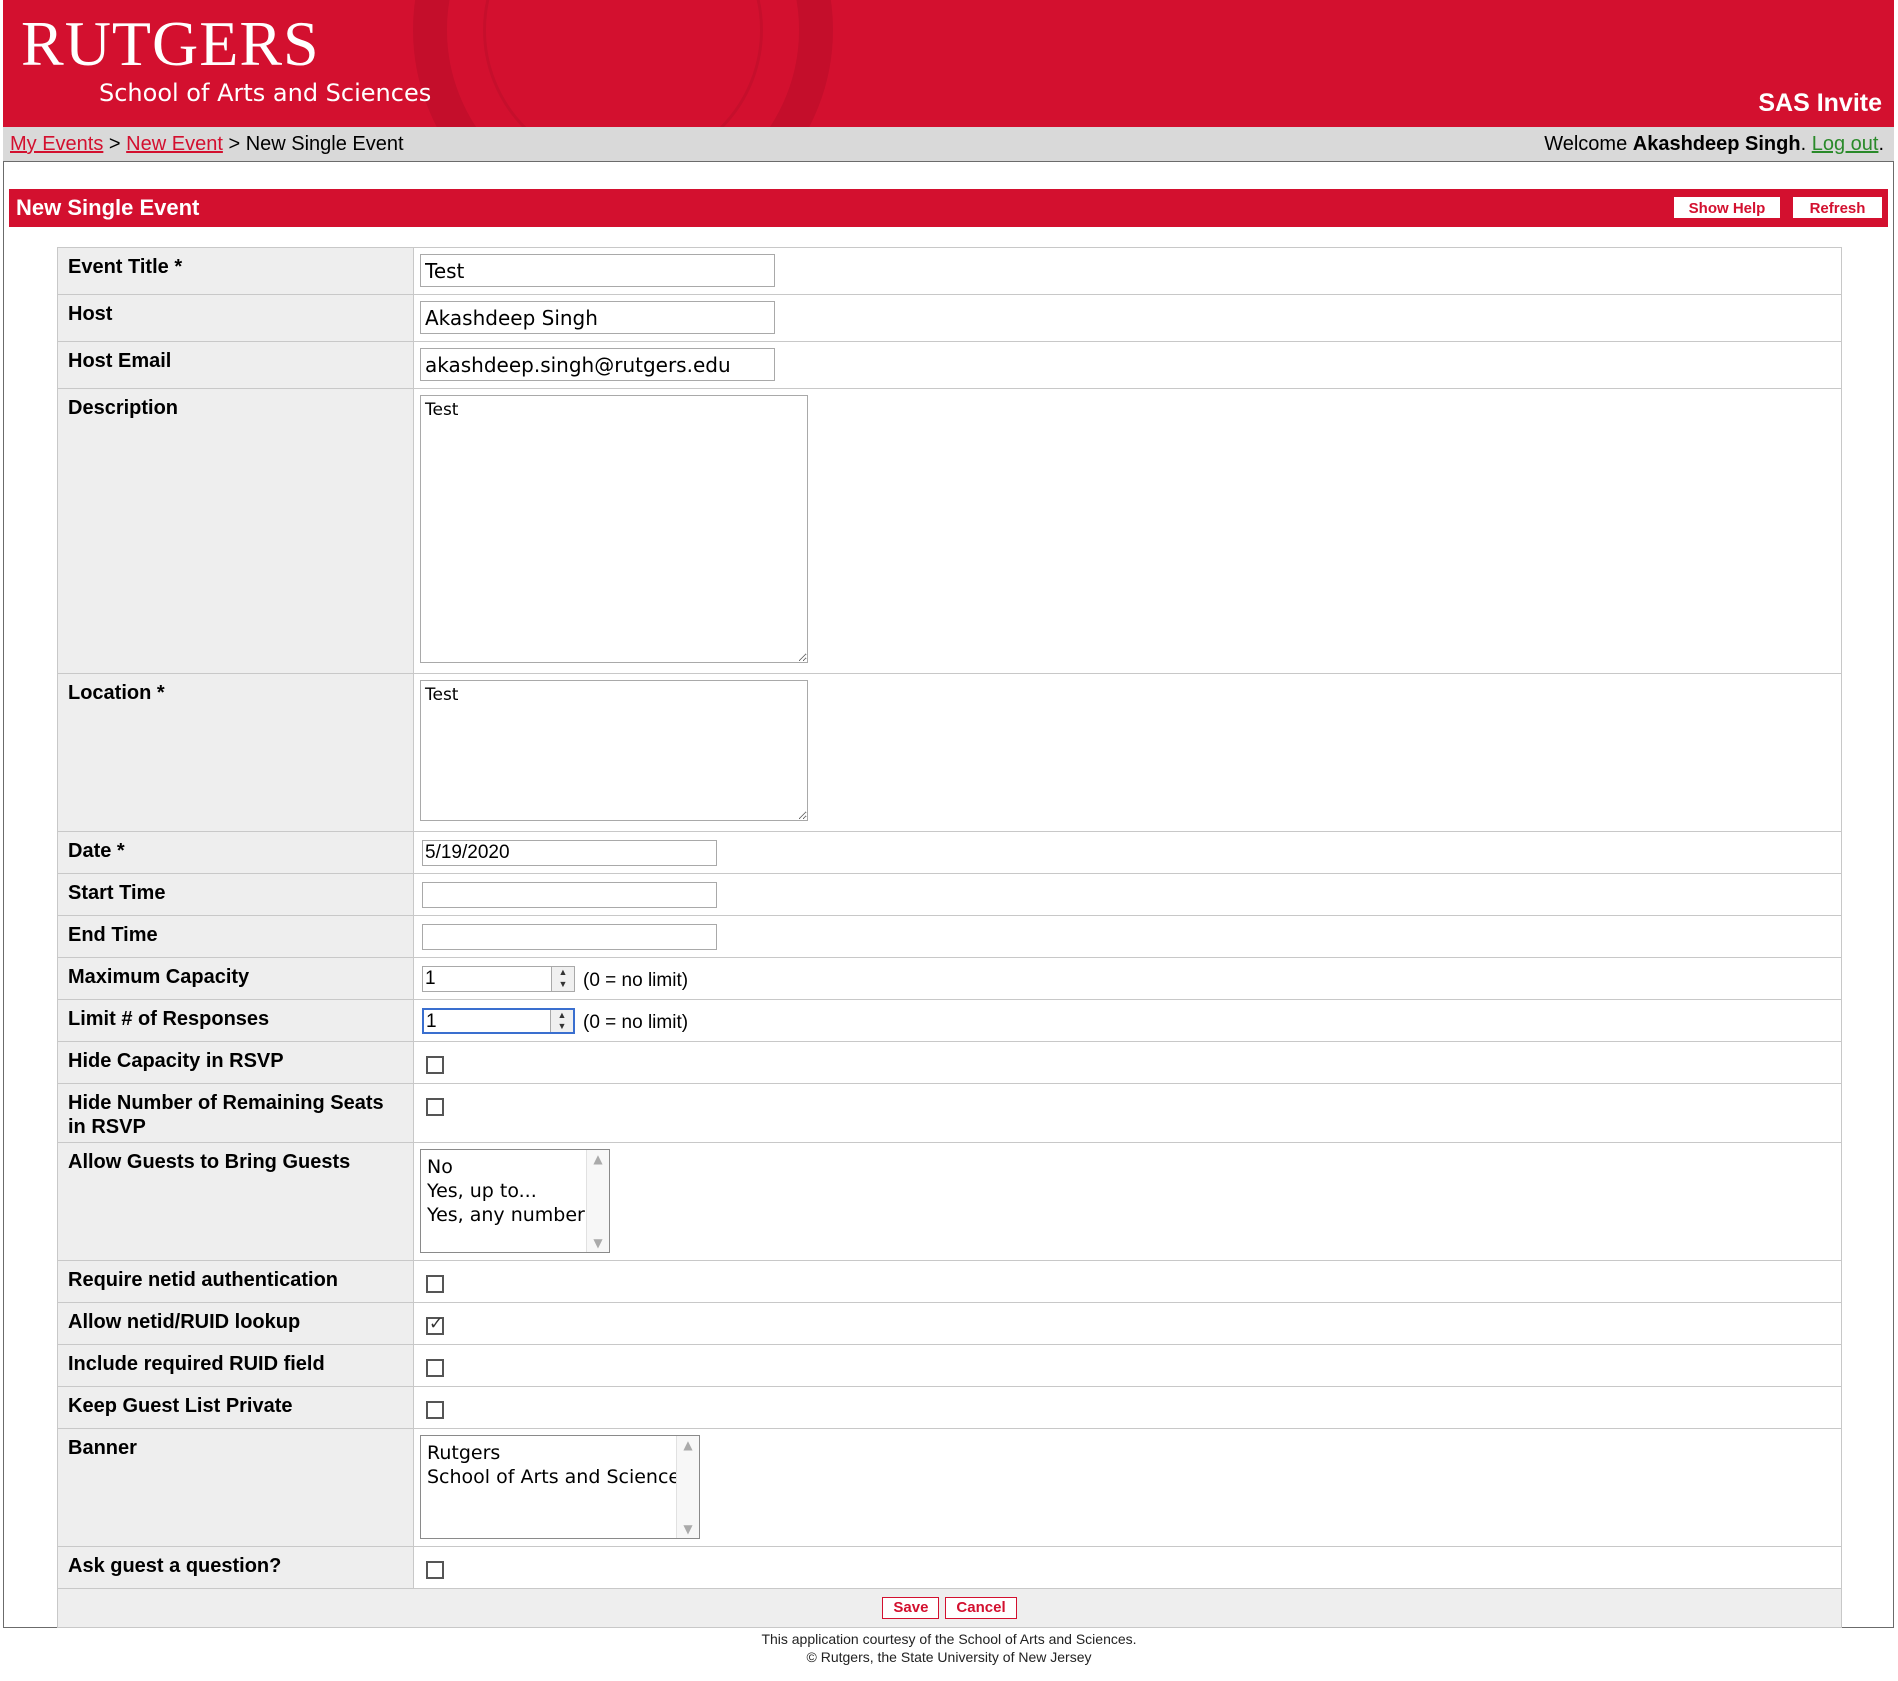 This screenshot has width=1898, height=1681. What do you see at coordinates (569, 937) in the screenshot?
I see `end-time-input` at bounding box center [569, 937].